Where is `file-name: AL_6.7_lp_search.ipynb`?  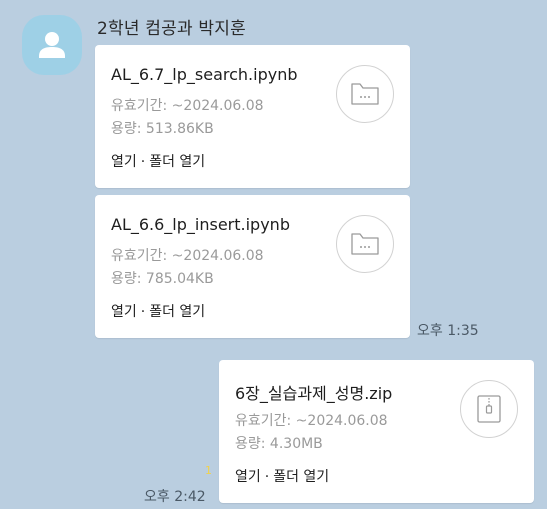
file-name: AL_6.7_lp_search.ipynb is located at coordinates (204, 74).